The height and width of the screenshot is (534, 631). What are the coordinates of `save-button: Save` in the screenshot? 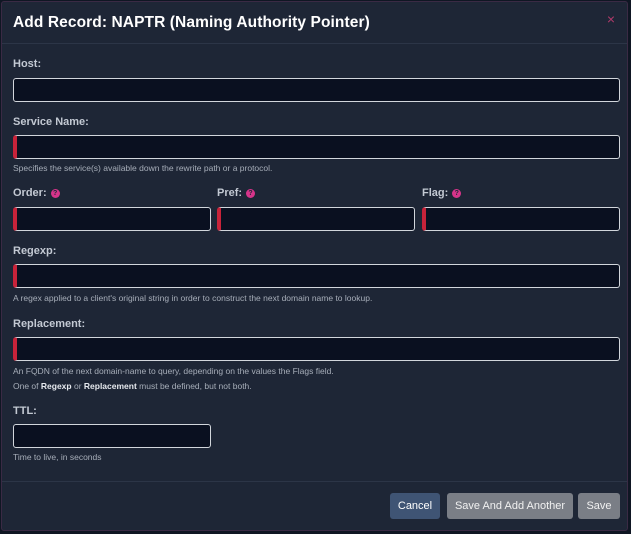 It's located at (599, 506).